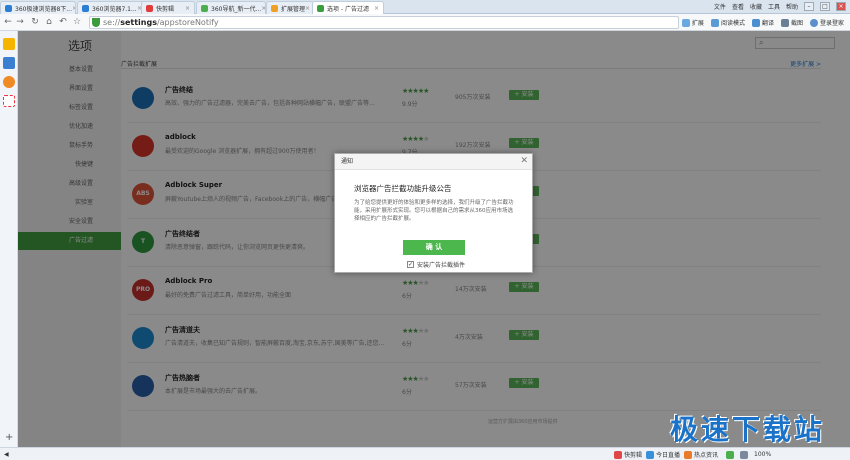 The width and height of the screenshot is (850, 460). I want to click on dialog-header: 通知, so click(433, 162).